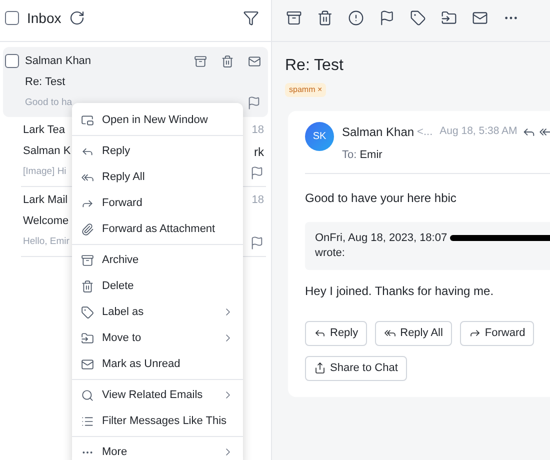 This screenshot has width=550, height=460. Describe the element at coordinates (44, 130) in the screenshot. I see `sender-name: Lark Tea` at that location.